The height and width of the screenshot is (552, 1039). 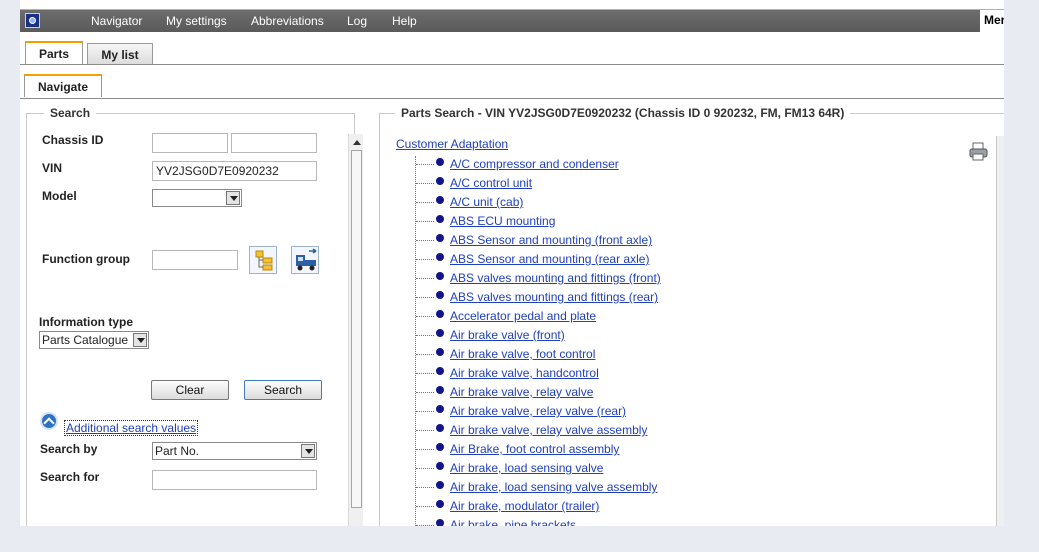 I want to click on tree-item-link: Air brake valve, handcontrol, so click(x=524, y=373).